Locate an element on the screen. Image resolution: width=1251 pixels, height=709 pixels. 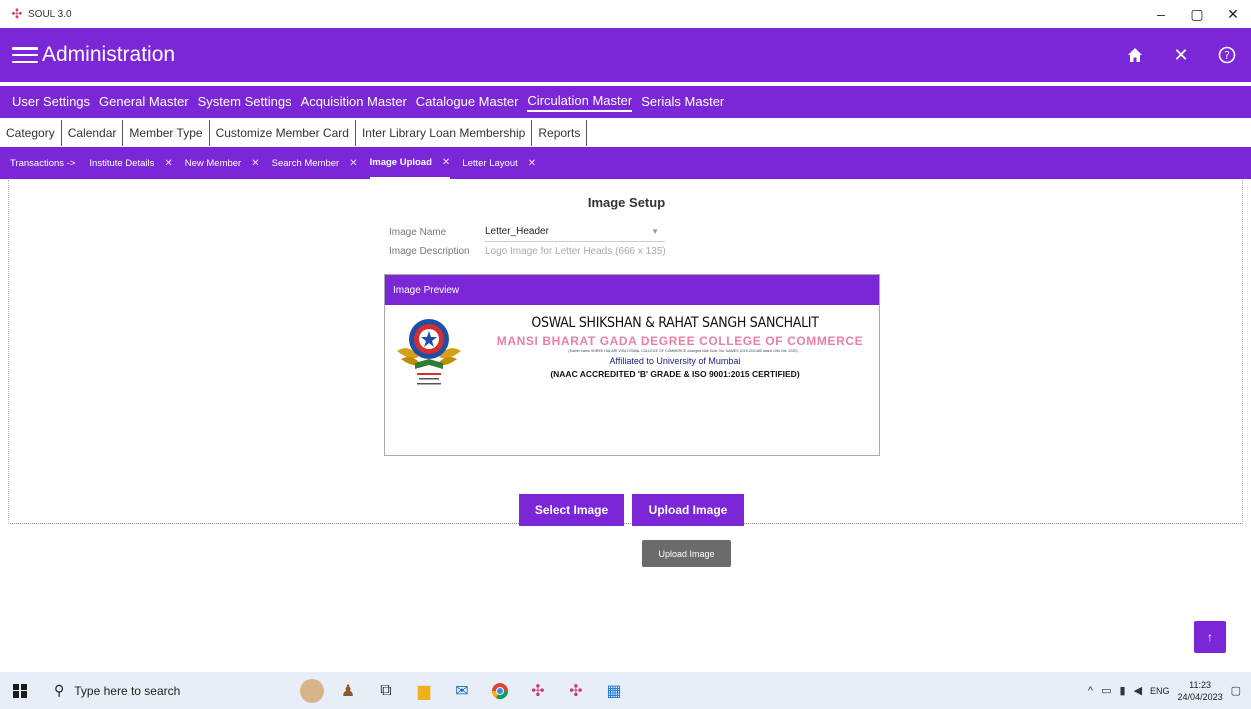
system-tray: ^ ▭ ▮ ◀ ENG 11:23 24/04/2023 ▢ is located at coordinates (1169, 690).